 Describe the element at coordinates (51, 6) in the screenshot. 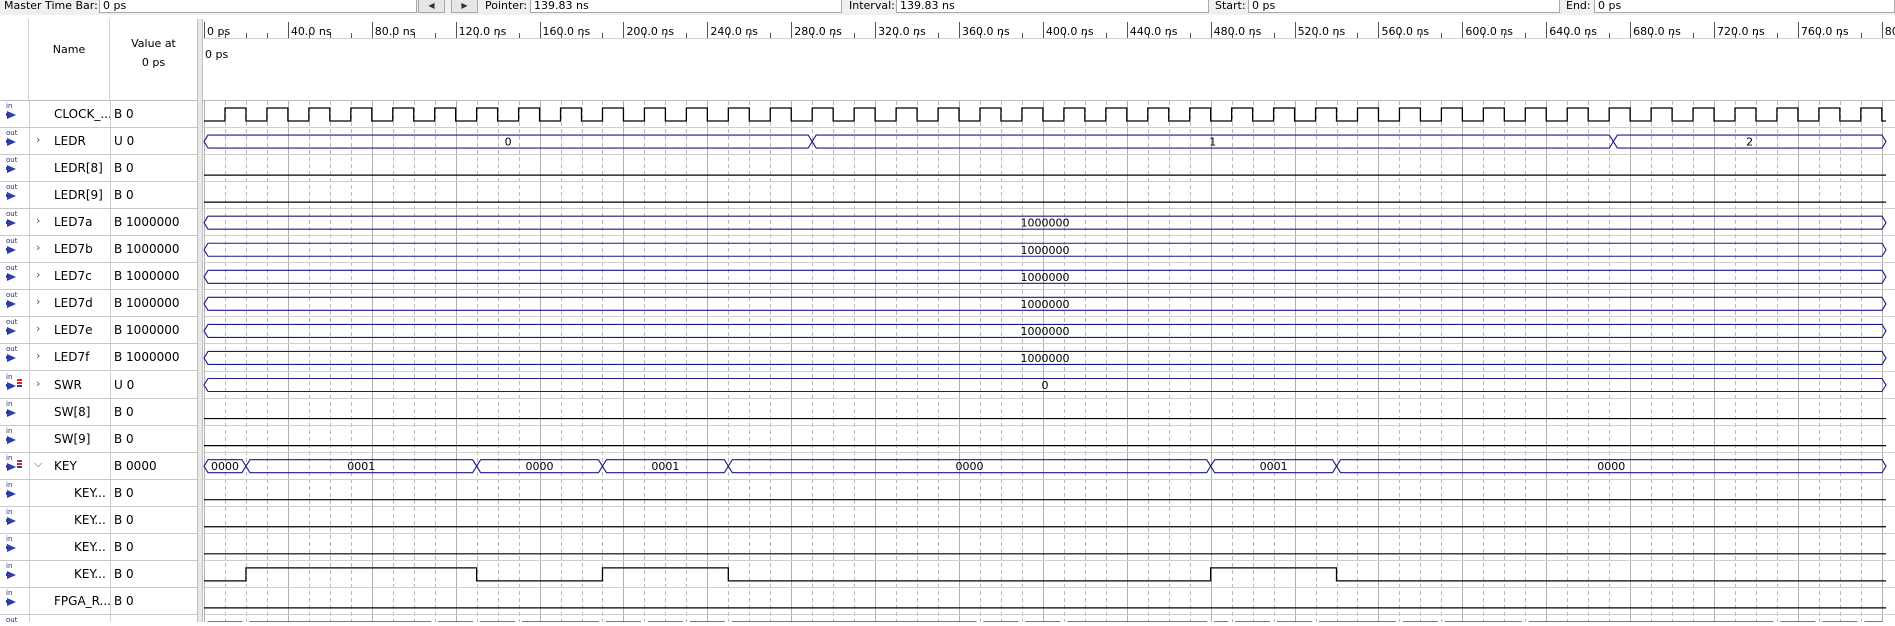

I see `master-time-bar-label: Master Time Bar:` at that location.